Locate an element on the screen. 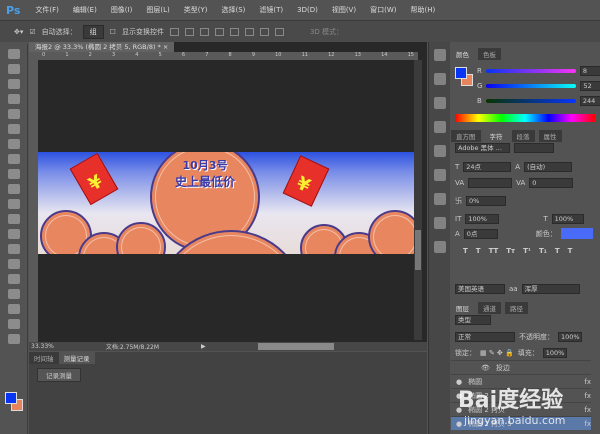 The height and width of the screenshot is (434, 600). foreground-color-swatch is located at coordinates (11, 398).